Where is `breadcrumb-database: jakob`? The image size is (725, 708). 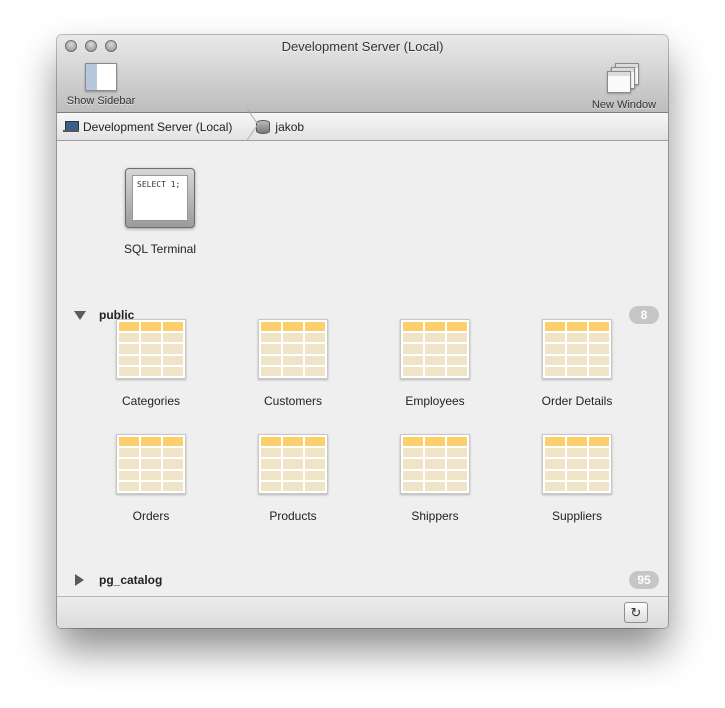
breadcrumb-database: jakob is located at coordinates (281, 126).